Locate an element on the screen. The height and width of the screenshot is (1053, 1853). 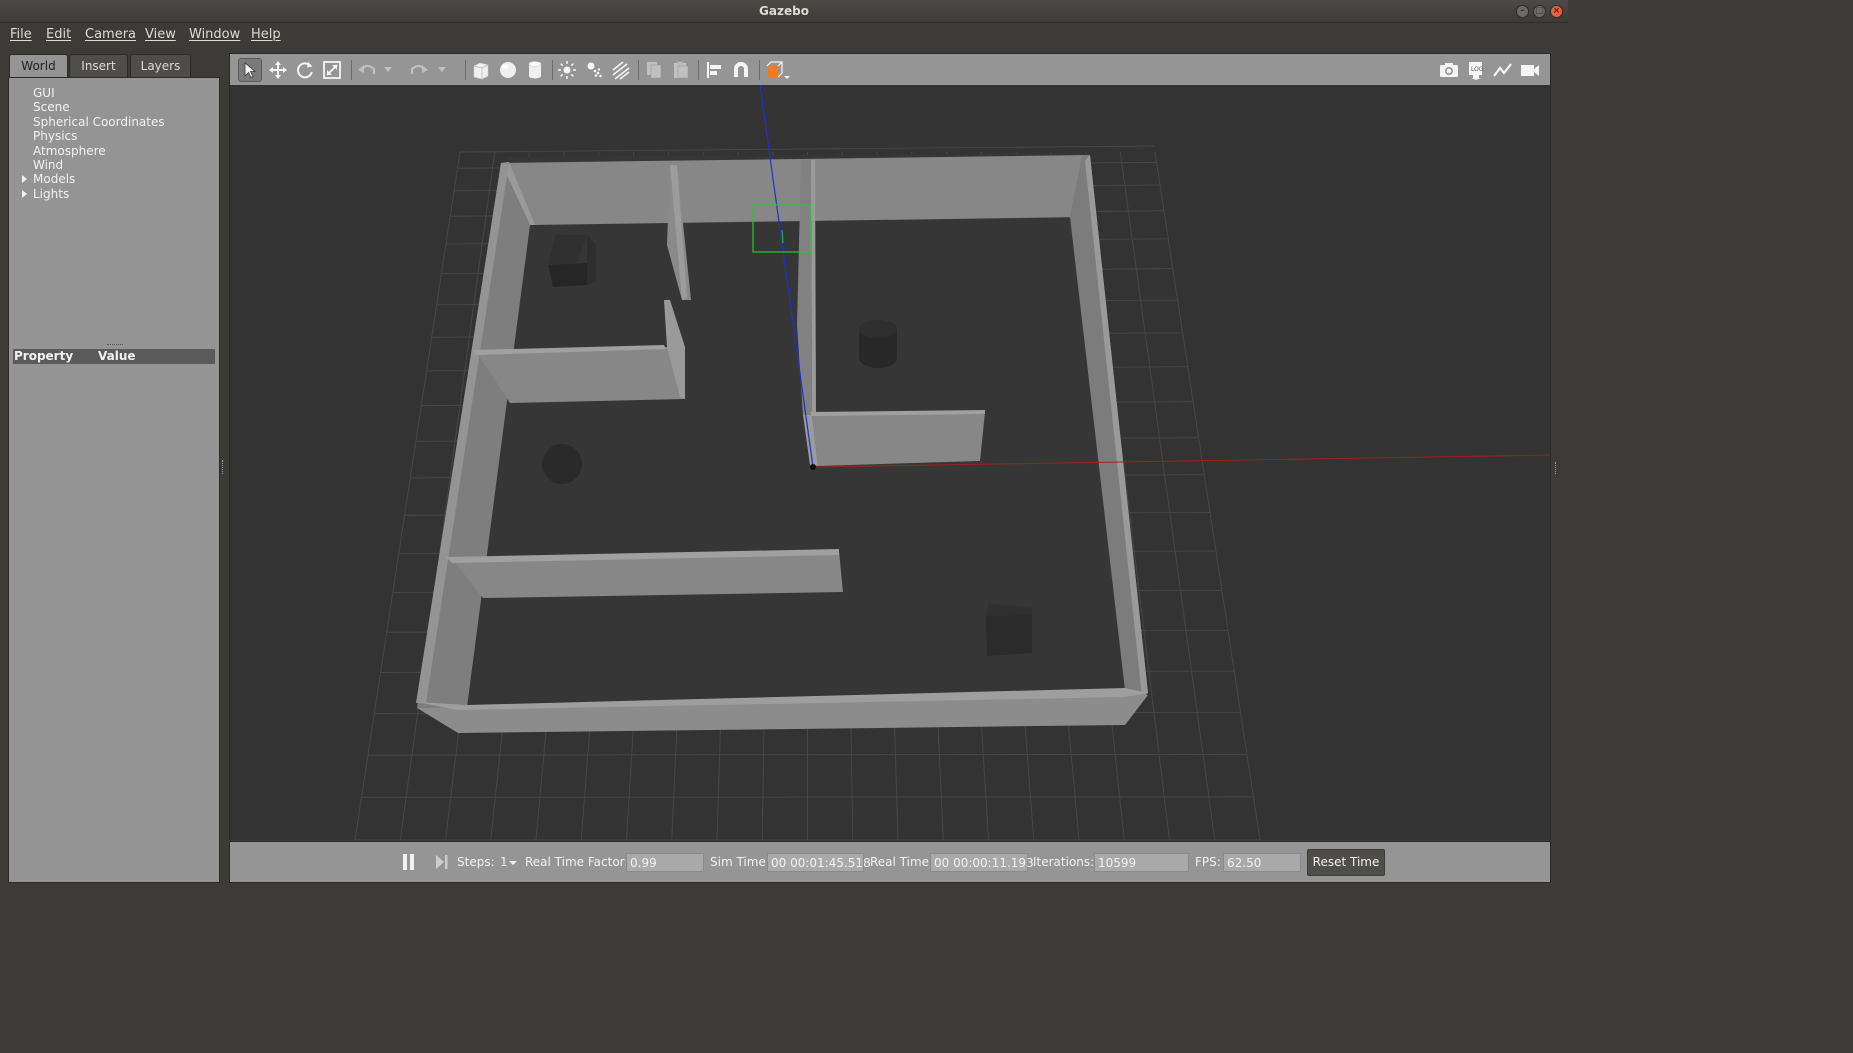
box-model is located at coordinates (567, 275).